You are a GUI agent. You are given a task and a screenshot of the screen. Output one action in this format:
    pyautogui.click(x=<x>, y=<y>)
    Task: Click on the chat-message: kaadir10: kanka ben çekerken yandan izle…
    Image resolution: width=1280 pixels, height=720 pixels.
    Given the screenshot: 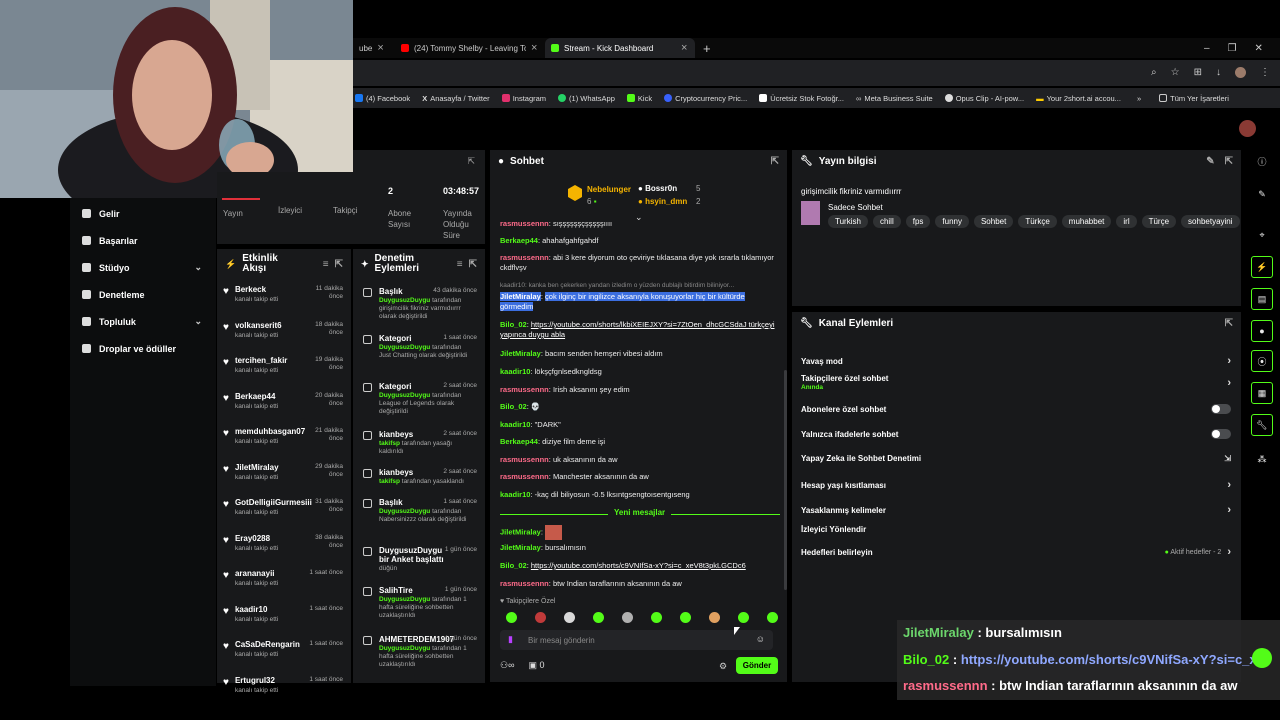 What is the action you would take?
    pyautogui.click(x=640, y=286)
    